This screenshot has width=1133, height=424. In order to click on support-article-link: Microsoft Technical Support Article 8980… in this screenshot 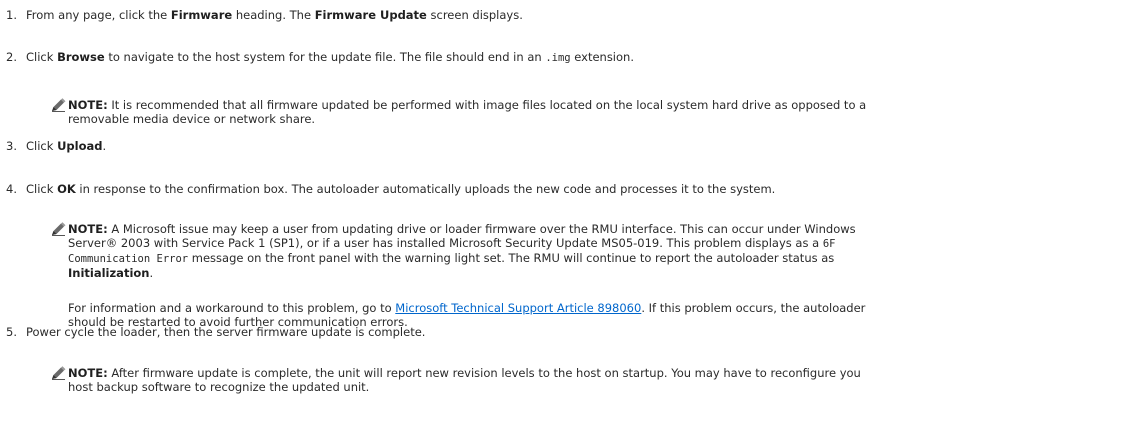, I will do `click(518, 308)`.